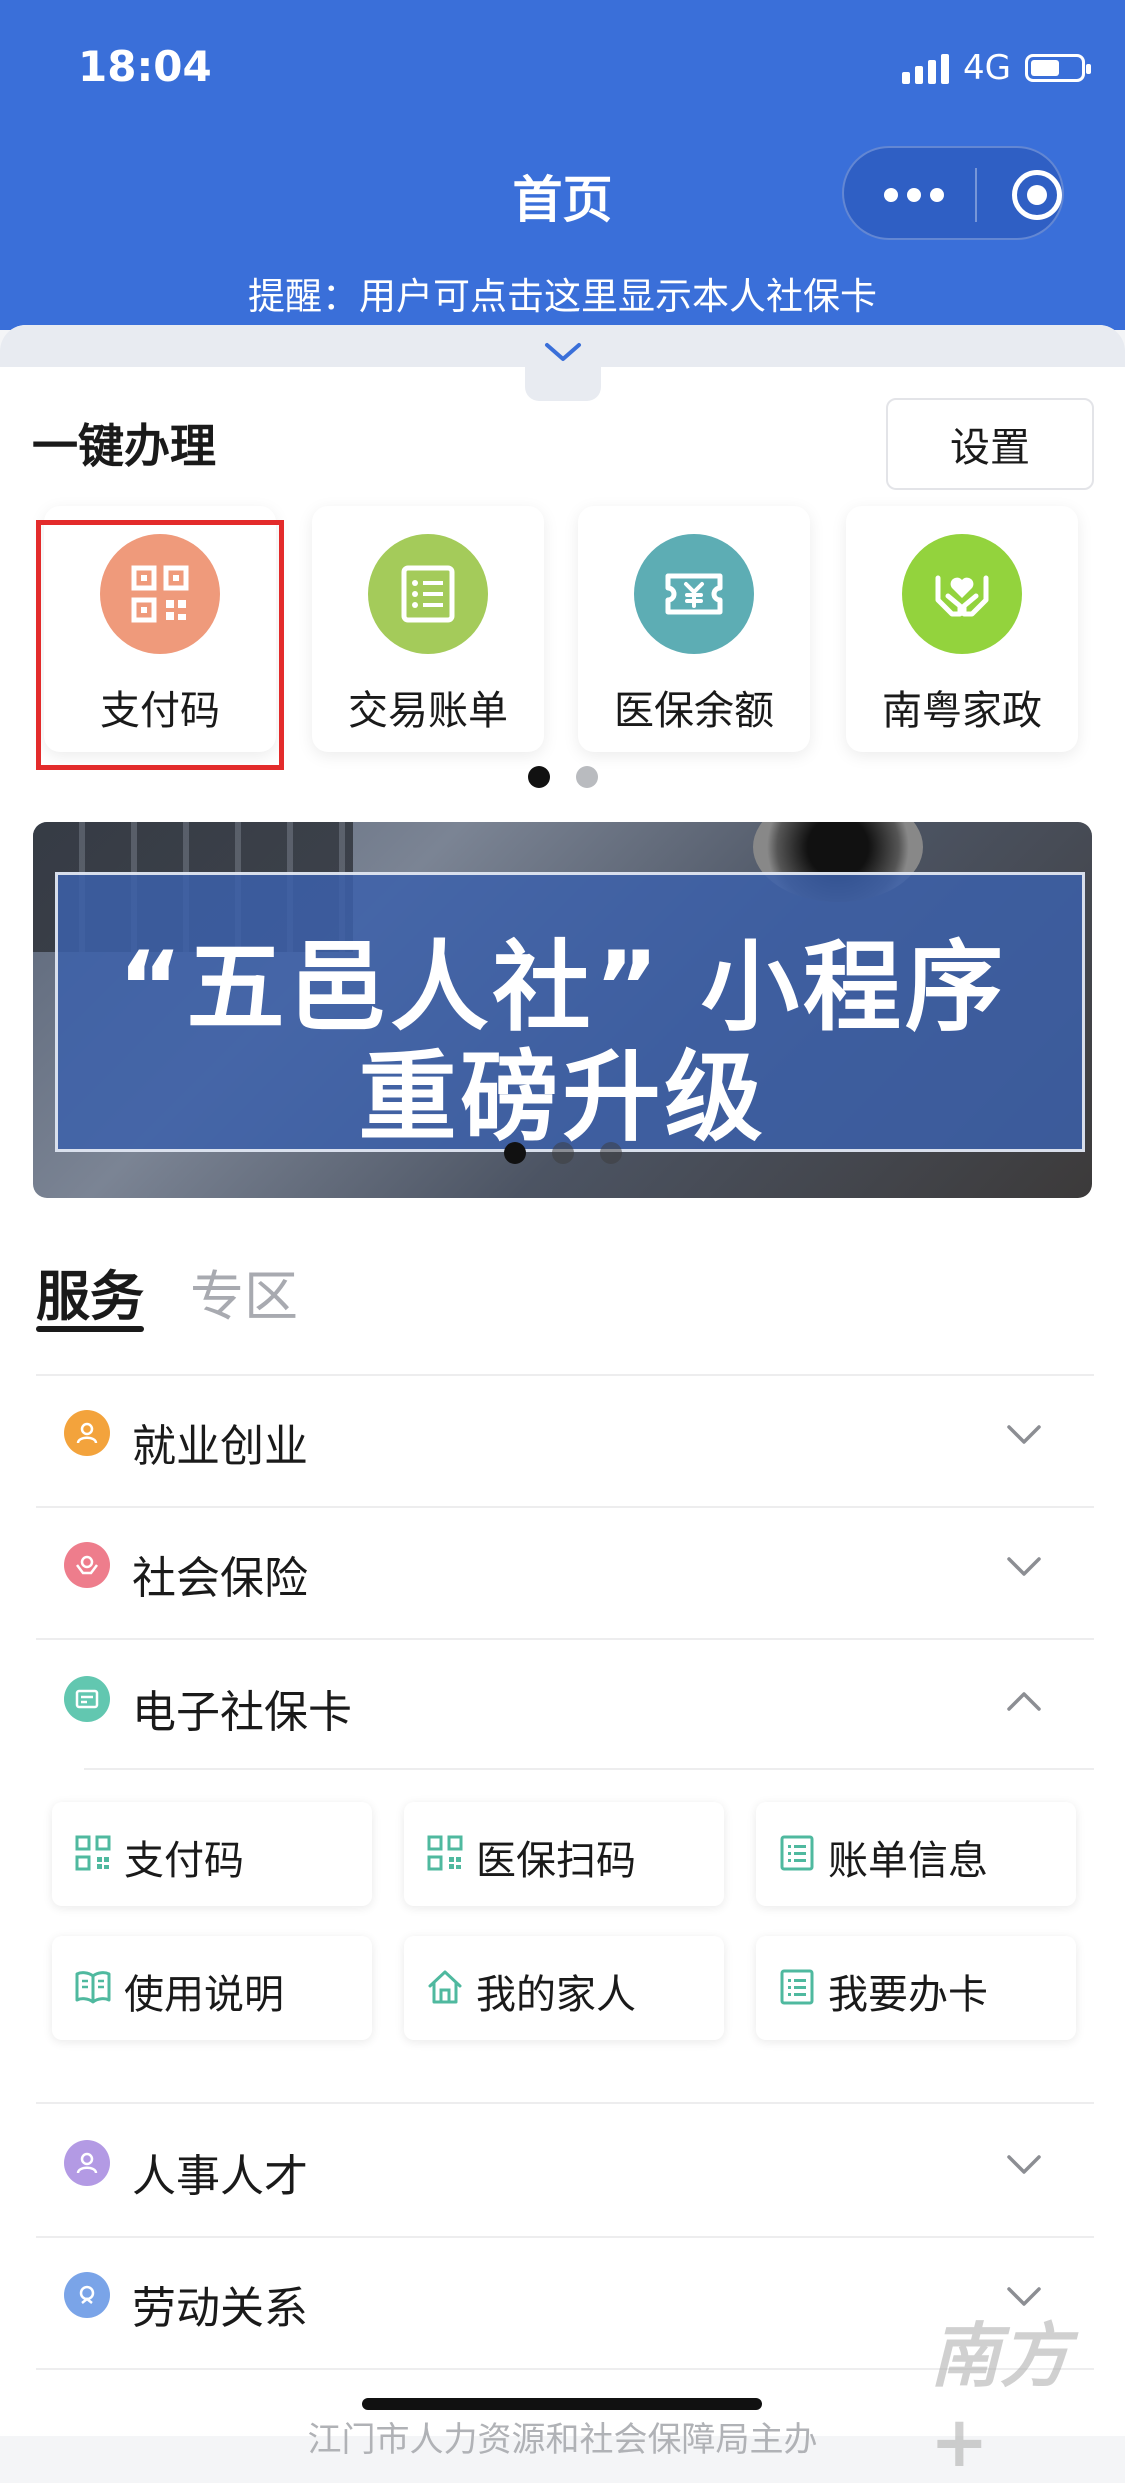 The width and height of the screenshot is (1125, 2483). What do you see at coordinates (562, 2404) in the screenshot?
I see `home-indicator` at bounding box center [562, 2404].